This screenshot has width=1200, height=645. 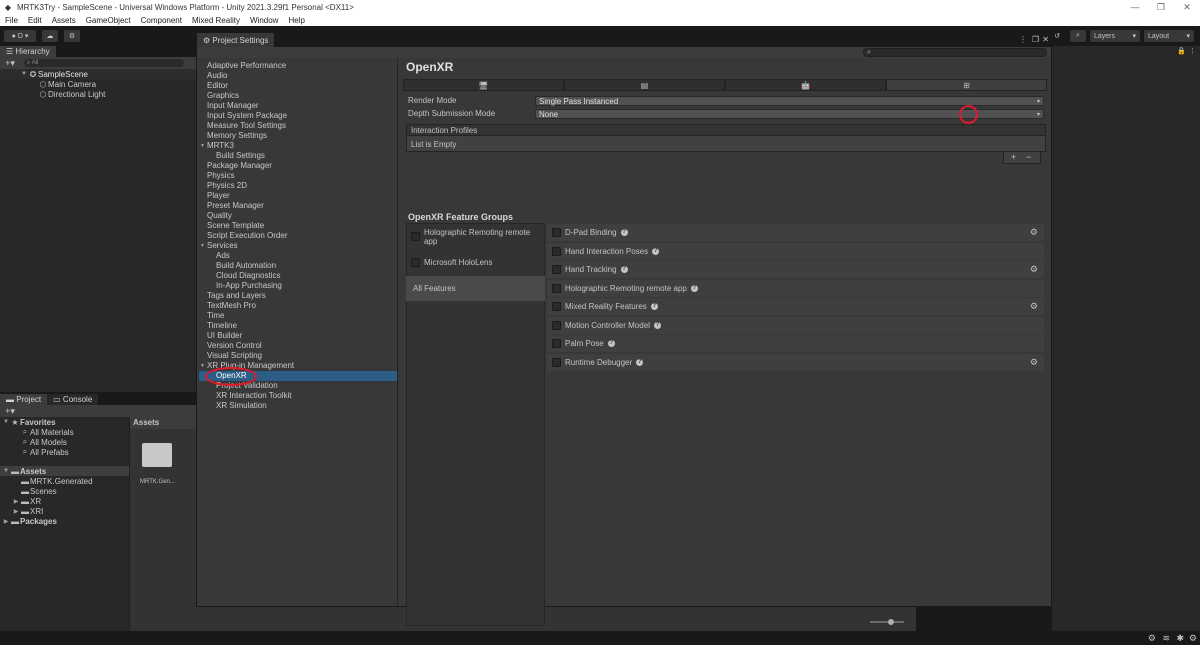 I want to click on lock-icon: 🔒, so click(x=1181, y=51).